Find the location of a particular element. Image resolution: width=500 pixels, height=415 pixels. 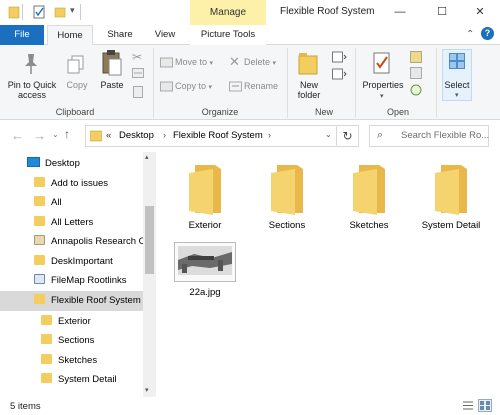

breadcrumb-desktop: Desktop is located at coordinates (136, 135).